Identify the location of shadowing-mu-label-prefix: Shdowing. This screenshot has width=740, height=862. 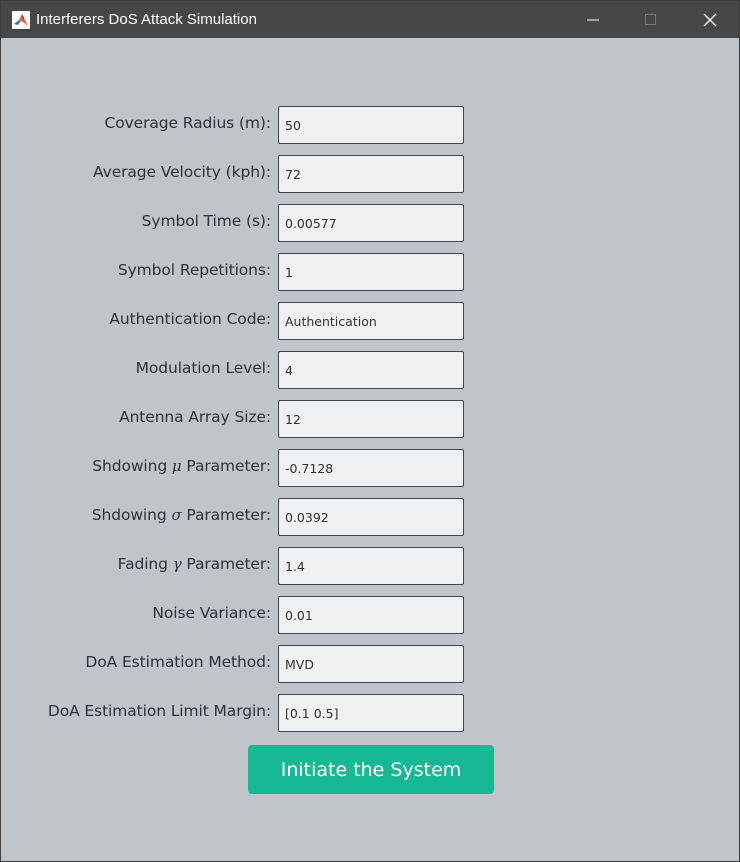
(132, 466).